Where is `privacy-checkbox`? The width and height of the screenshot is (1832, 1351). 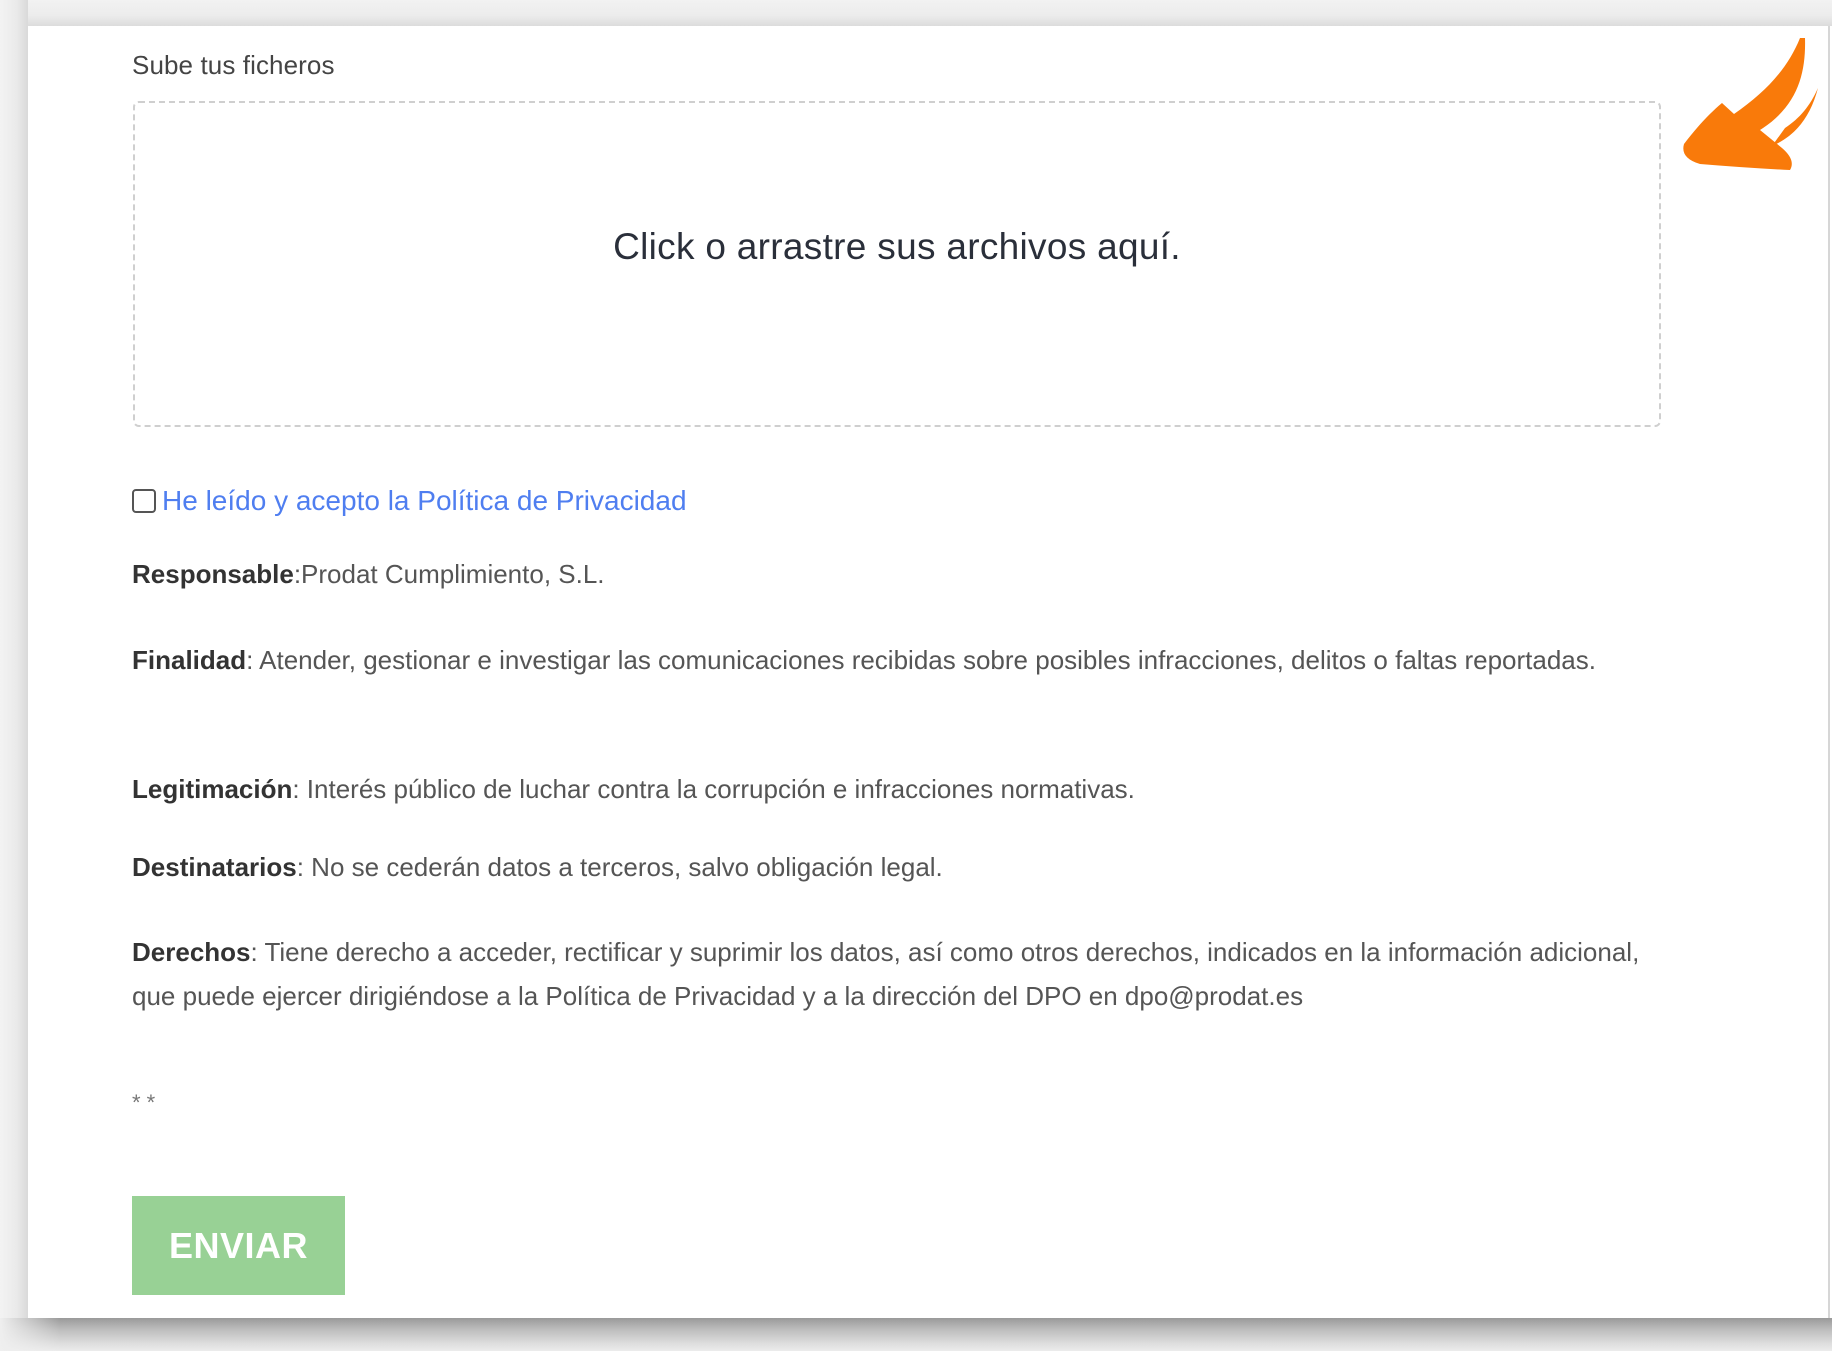
privacy-checkbox is located at coordinates (144, 501).